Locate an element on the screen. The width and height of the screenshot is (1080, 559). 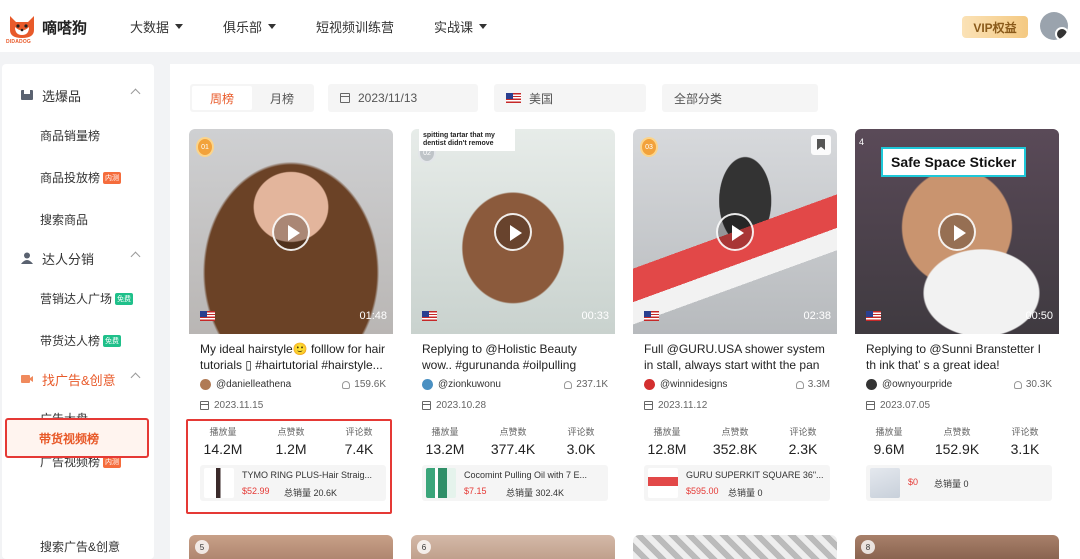
stats-row: 播放量 13.2M 点赞数 377.4K 评论数 3.0K is located at coordinates (513, 445).